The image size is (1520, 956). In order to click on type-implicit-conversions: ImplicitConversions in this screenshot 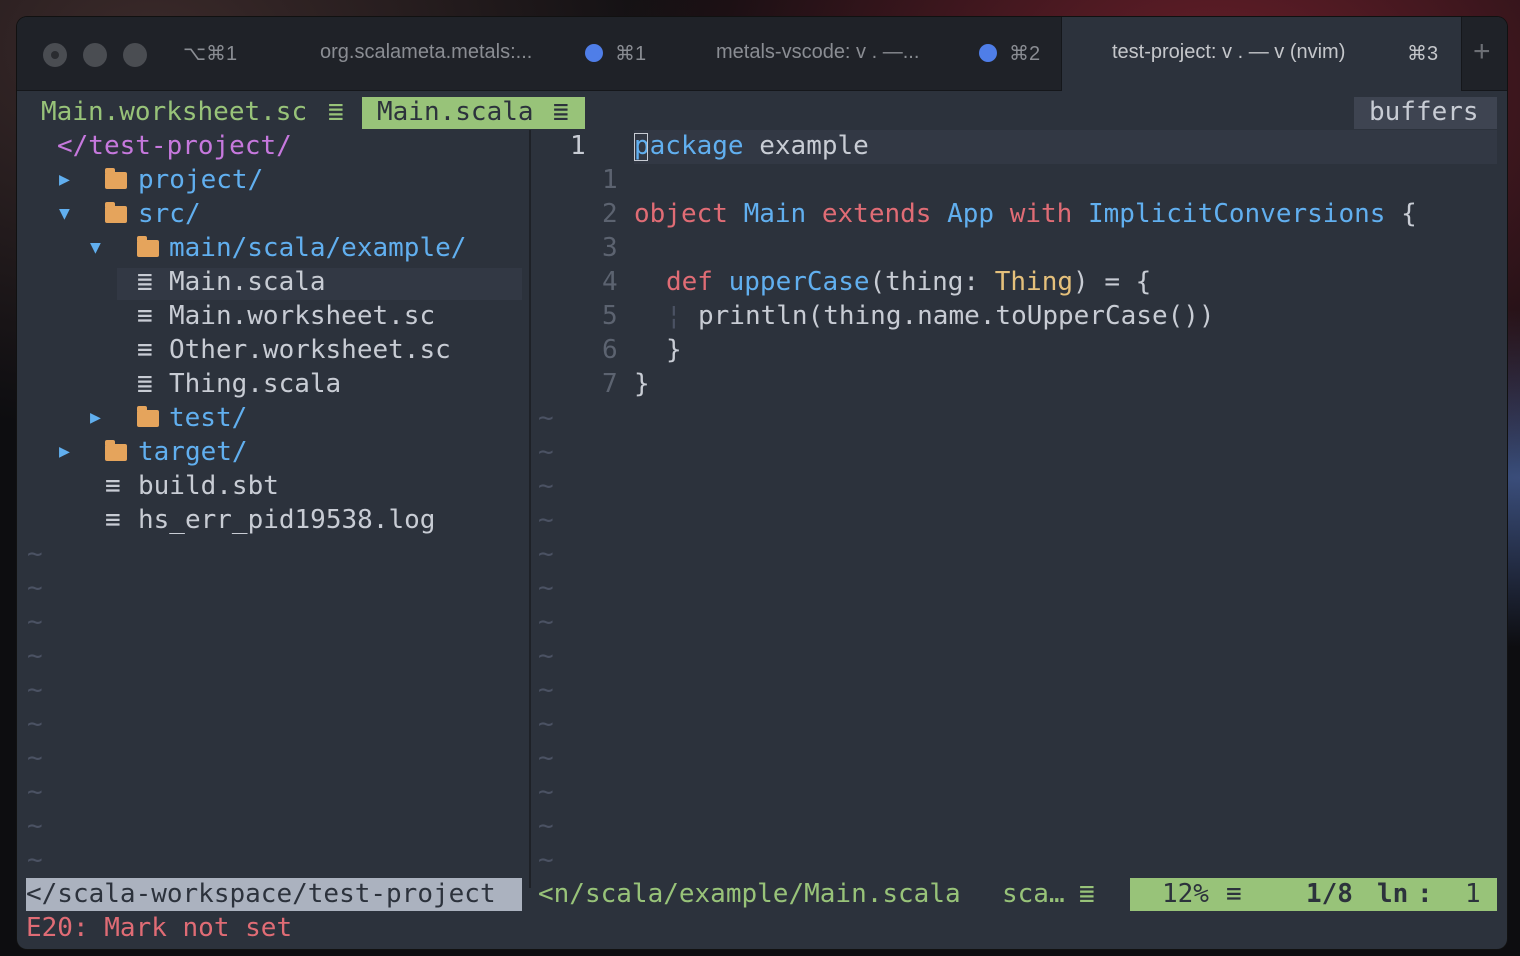, I will do `click(1237, 214)`.